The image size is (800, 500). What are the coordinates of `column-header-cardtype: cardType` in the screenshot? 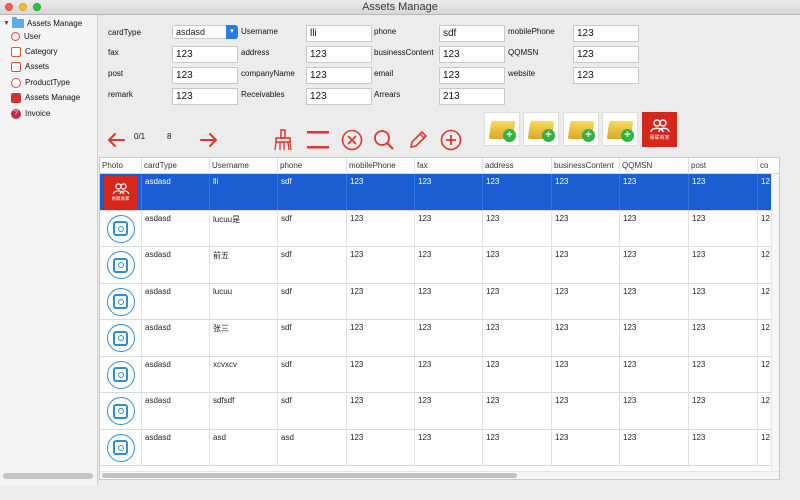 It's located at (176, 166).